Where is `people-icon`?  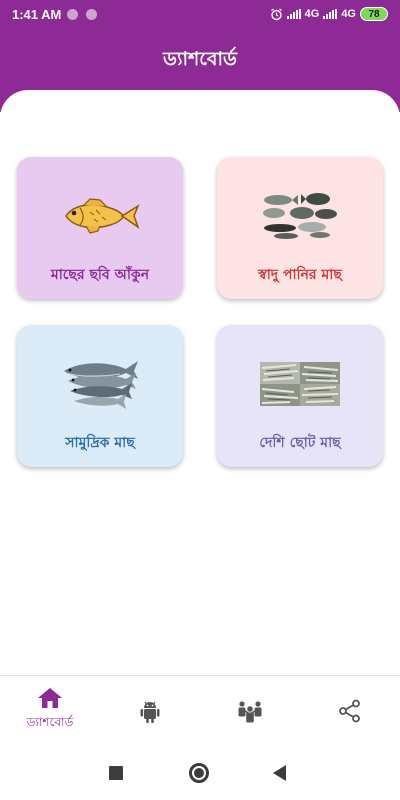
people-icon is located at coordinates (250, 712).